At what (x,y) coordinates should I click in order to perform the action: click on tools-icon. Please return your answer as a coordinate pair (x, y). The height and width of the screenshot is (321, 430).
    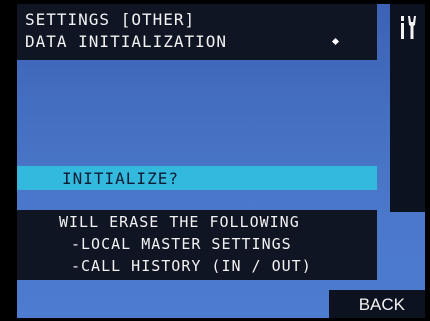
    Looking at the image, I should click on (408, 27).